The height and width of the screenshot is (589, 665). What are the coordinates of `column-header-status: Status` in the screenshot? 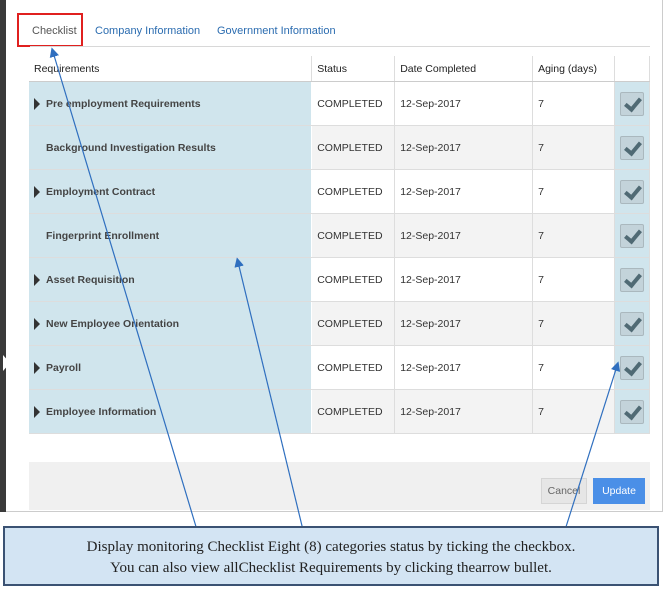 It's located at (353, 69).